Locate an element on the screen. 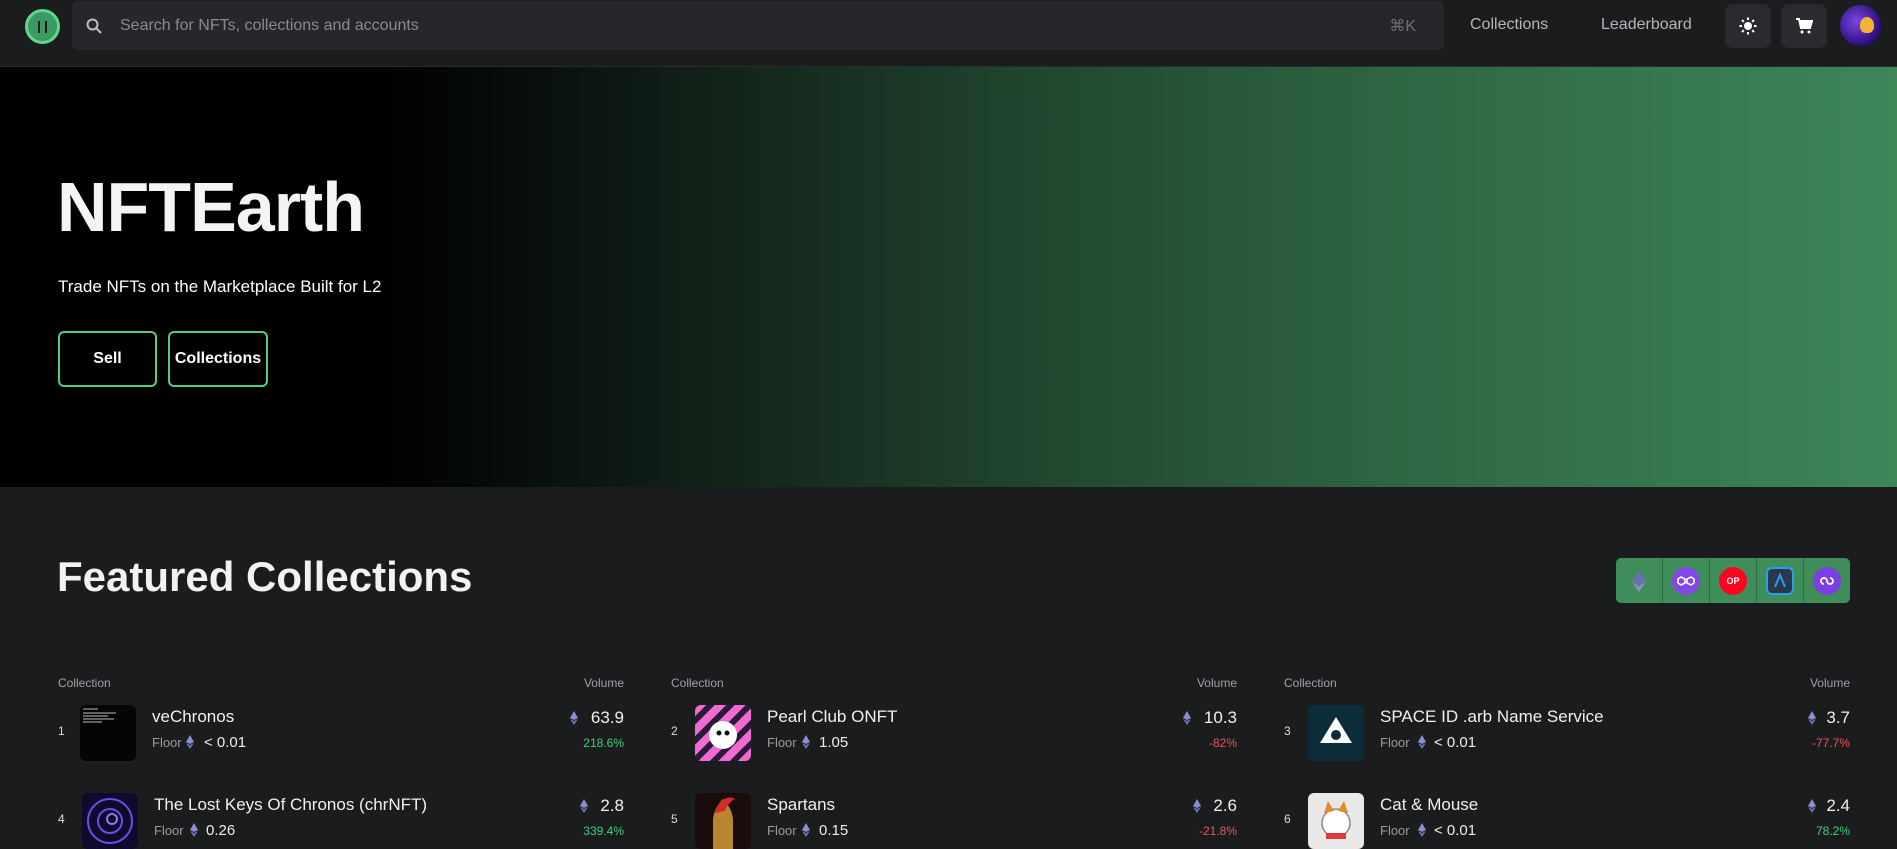  collection-name: Spartans is located at coordinates (801, 805).